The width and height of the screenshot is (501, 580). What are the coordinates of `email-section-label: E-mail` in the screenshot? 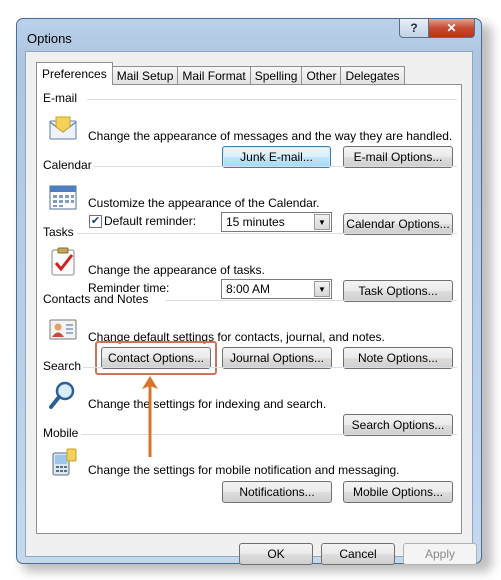 It's located at (60, 98).